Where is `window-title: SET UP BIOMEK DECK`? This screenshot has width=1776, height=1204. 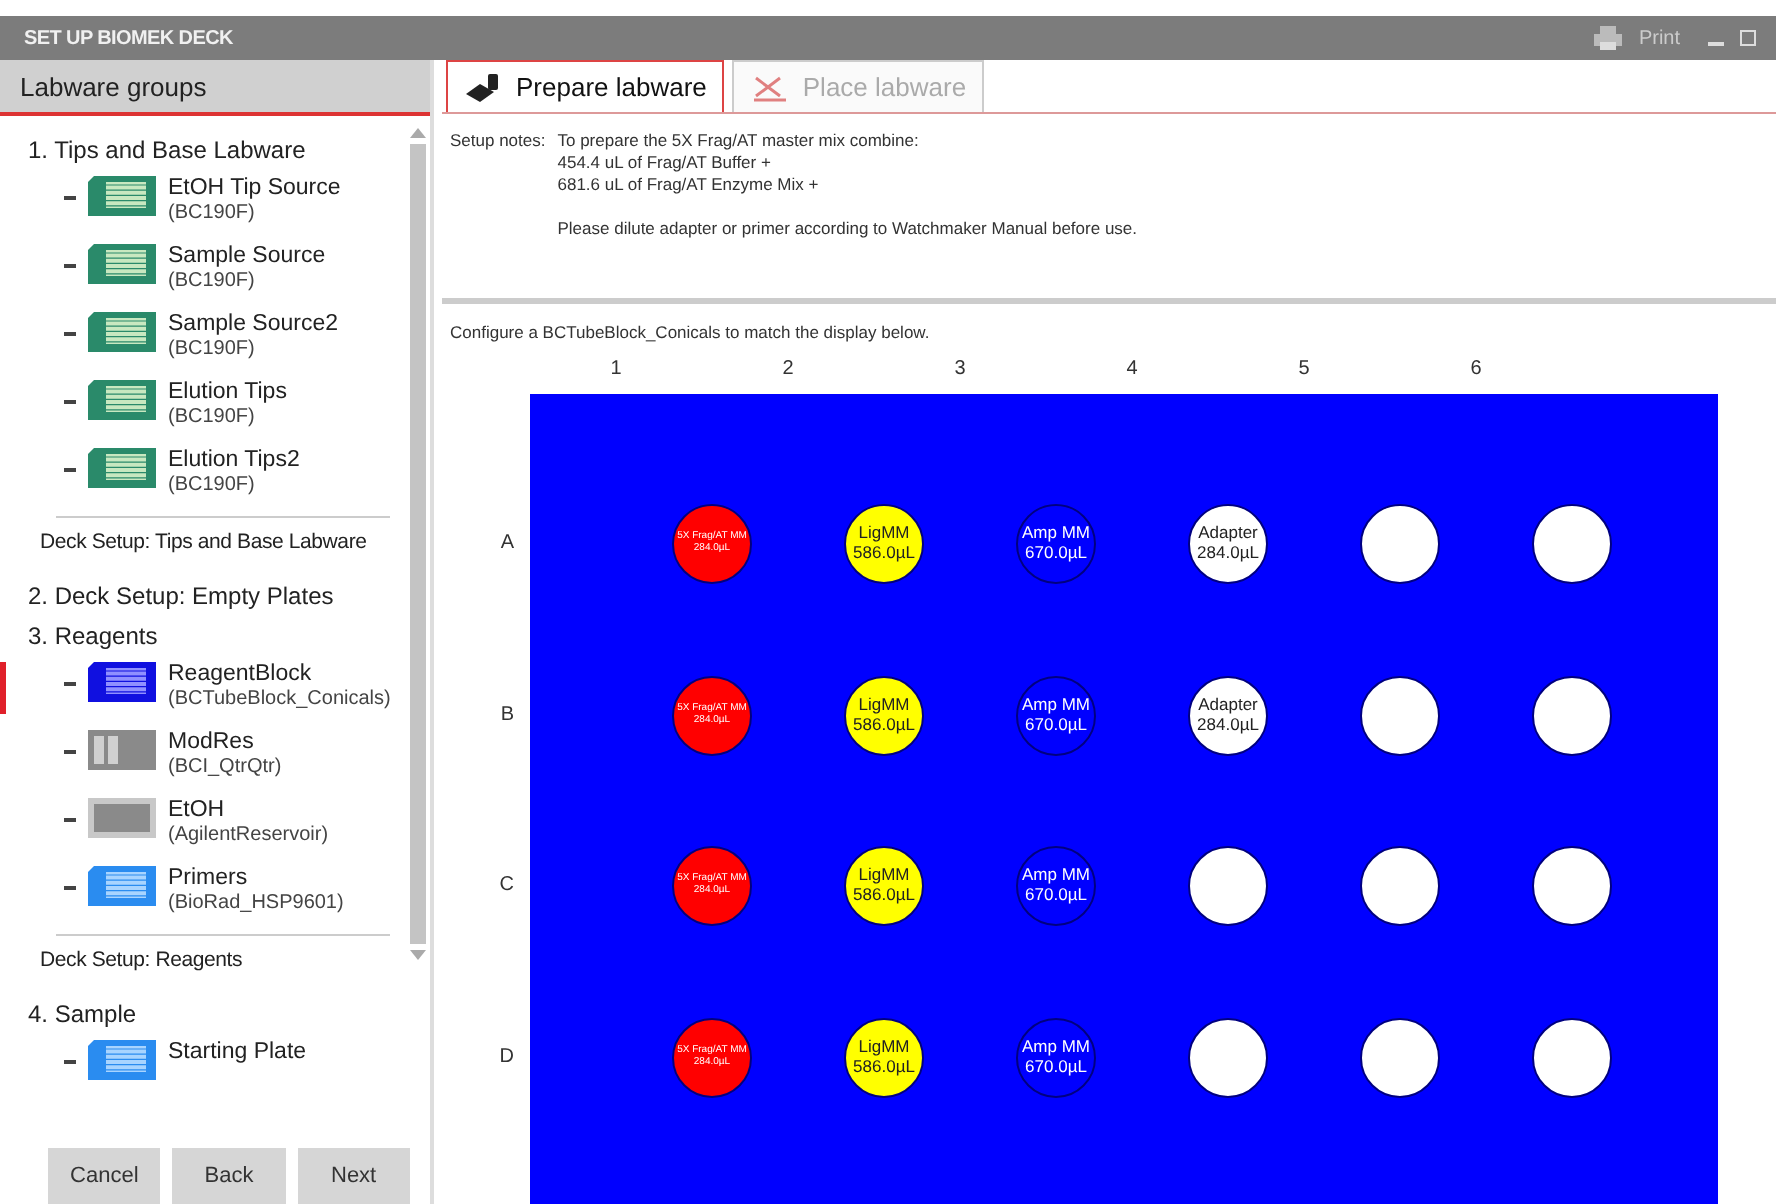 window-title: SET UP BIOMEK DECK is located at coordinates (128, 38).